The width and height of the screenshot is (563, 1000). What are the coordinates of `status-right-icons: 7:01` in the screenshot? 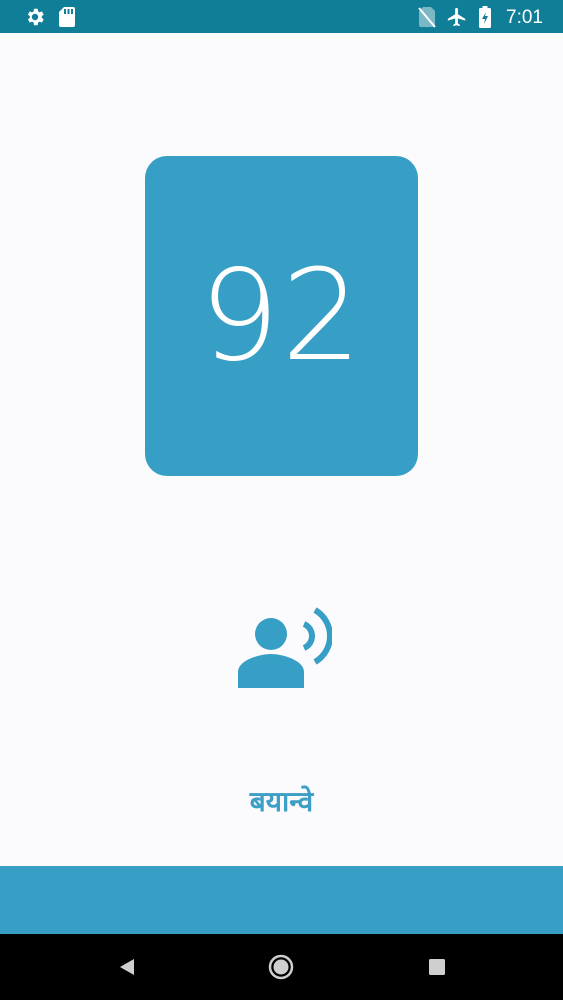 It's located at (480, 17).